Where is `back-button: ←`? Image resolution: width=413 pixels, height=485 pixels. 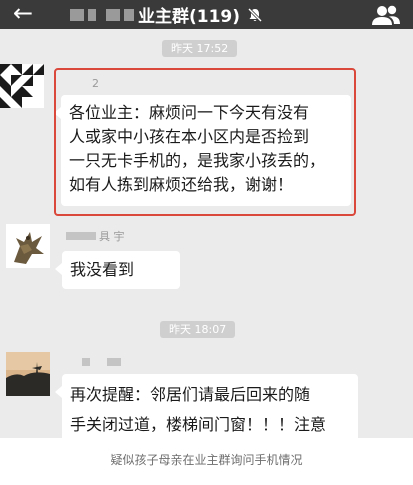 back-button: ← is located at coordinates (23, 14).